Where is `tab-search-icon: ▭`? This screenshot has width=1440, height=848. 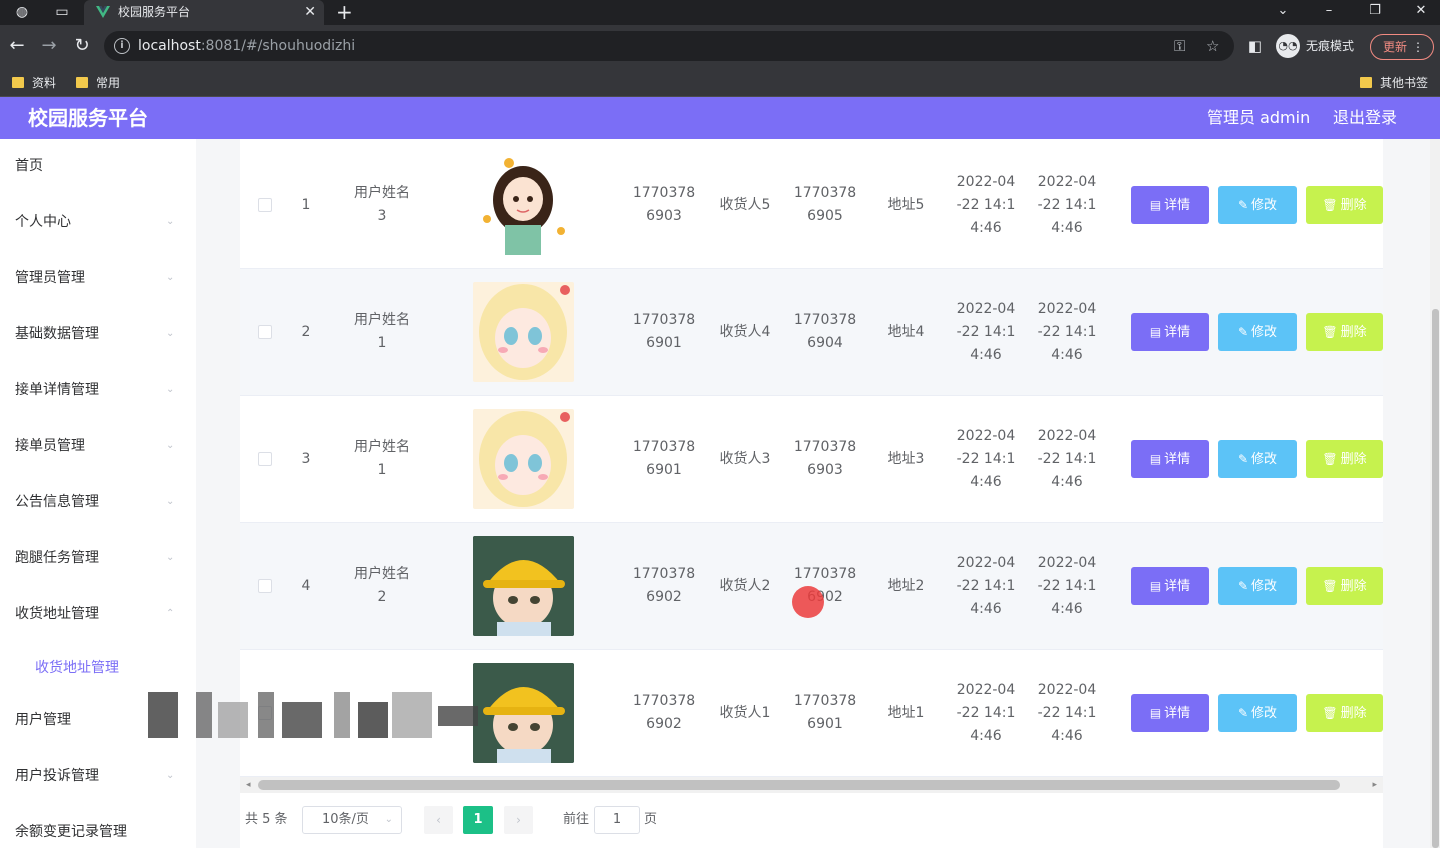 tab-search-icon: ▭ is located at coordinates (62, 12).